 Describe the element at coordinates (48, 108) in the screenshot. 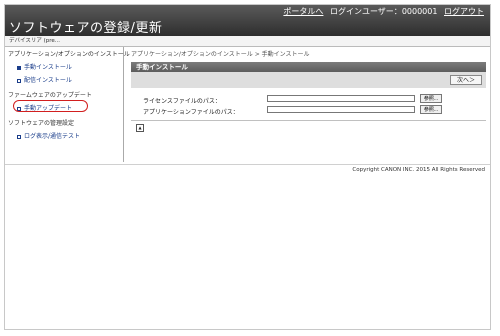

I see `sidebar-item-label: 手動アップデート` at that location.